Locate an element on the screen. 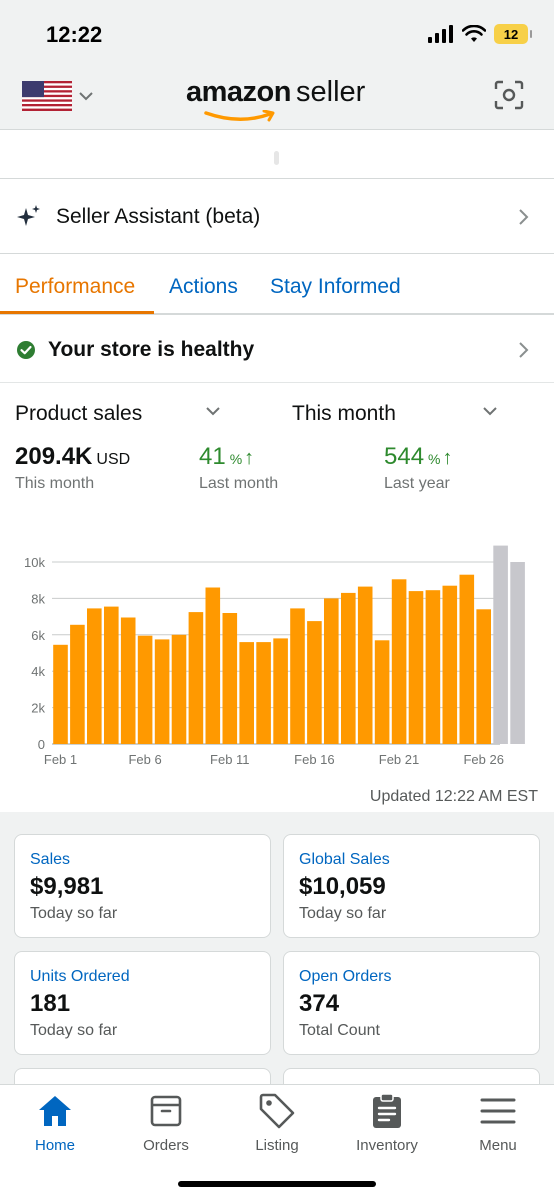  chevron-right-icon is located at coordinates (524, 349).